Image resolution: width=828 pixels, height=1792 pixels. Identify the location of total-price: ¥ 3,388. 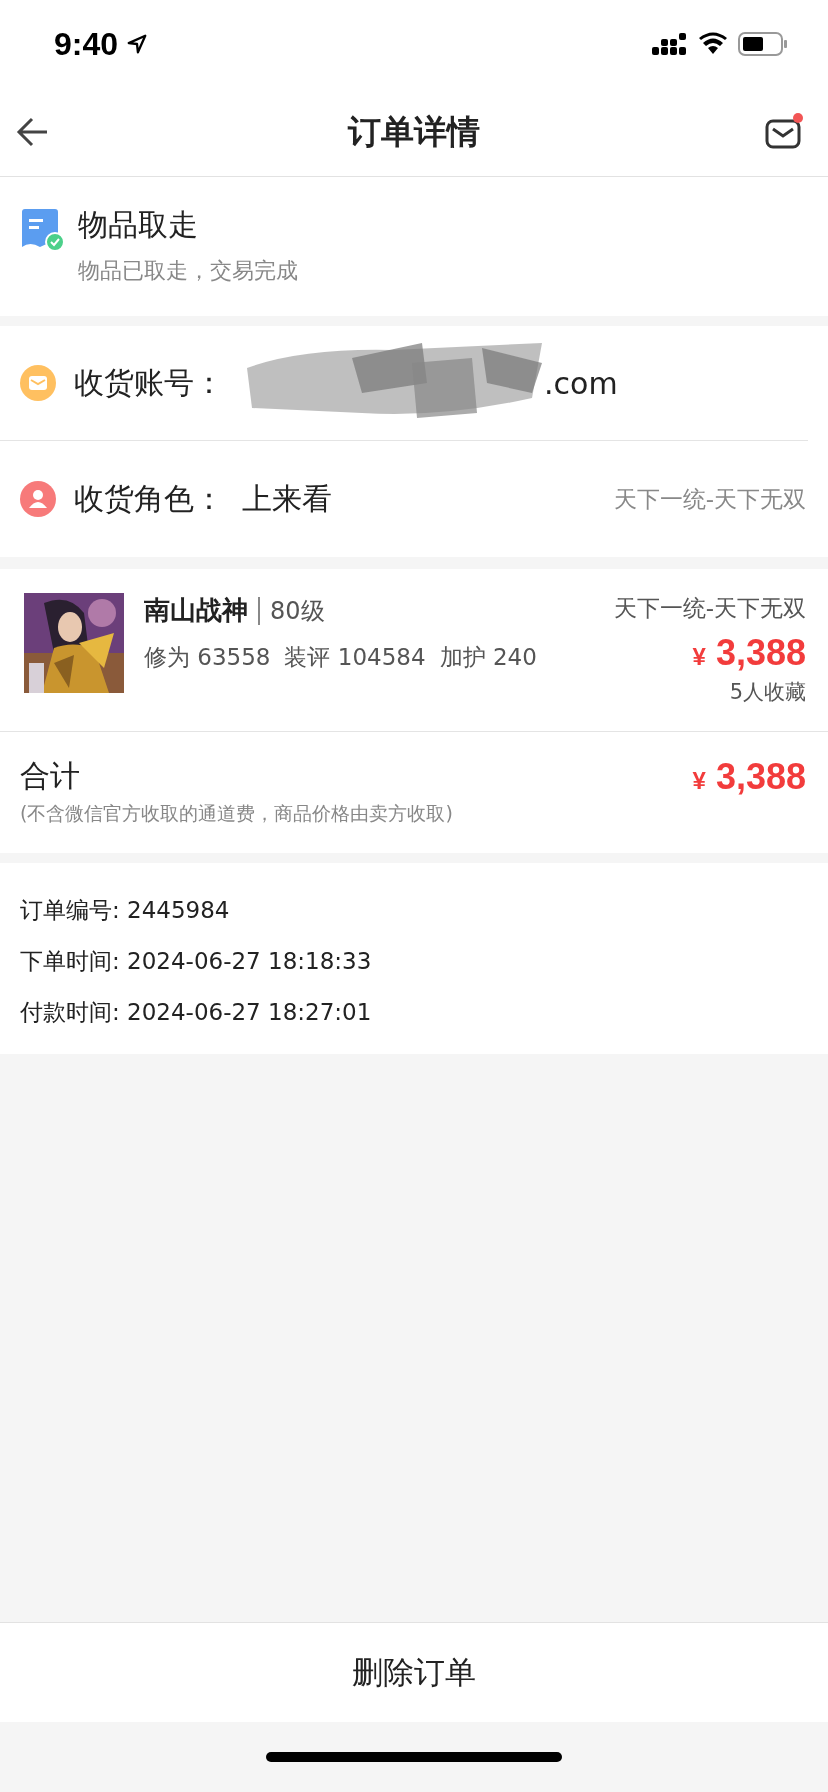
(749, 777).